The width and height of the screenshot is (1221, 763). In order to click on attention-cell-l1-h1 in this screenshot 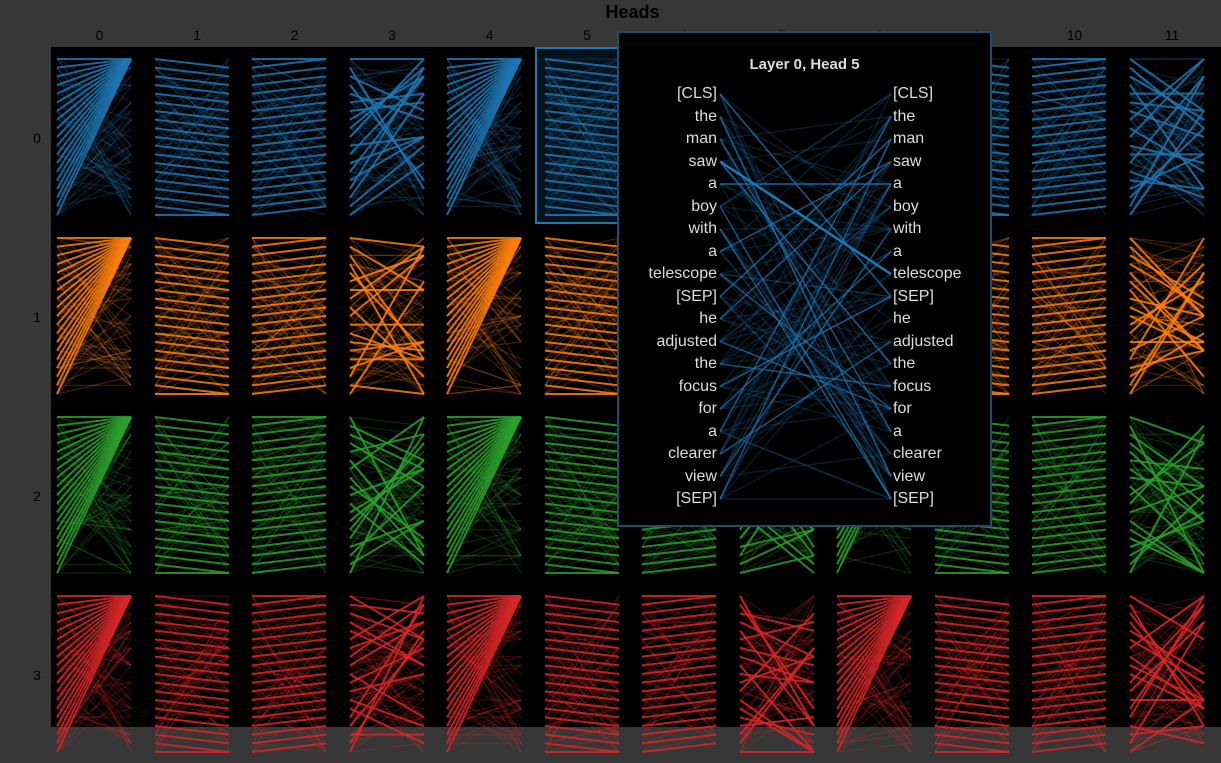, I will do `click(197, 315)`.